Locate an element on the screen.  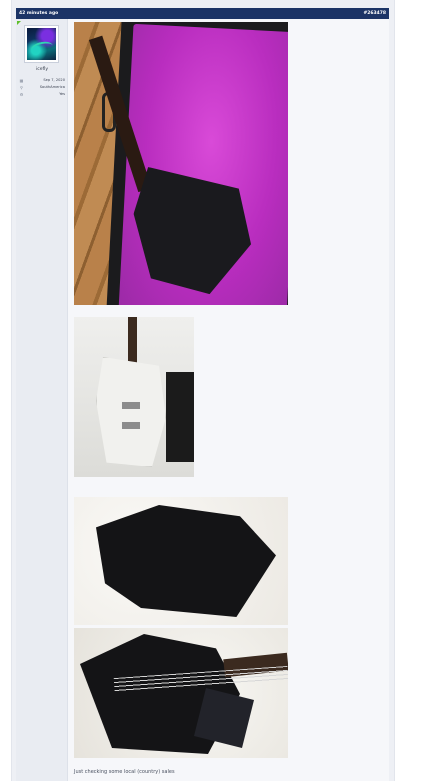
location-icon: ⚲ is located at coordinates (21, 87).